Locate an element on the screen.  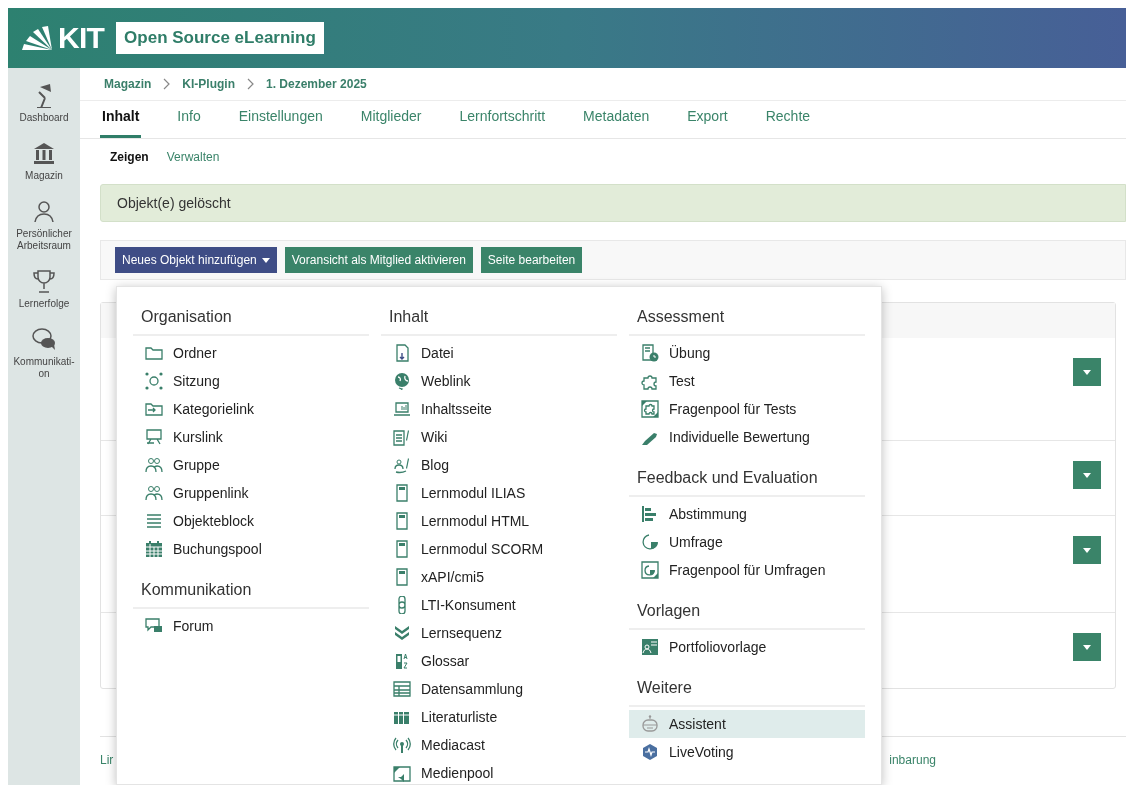
calendar-icon is located at coordinates (154, 549).